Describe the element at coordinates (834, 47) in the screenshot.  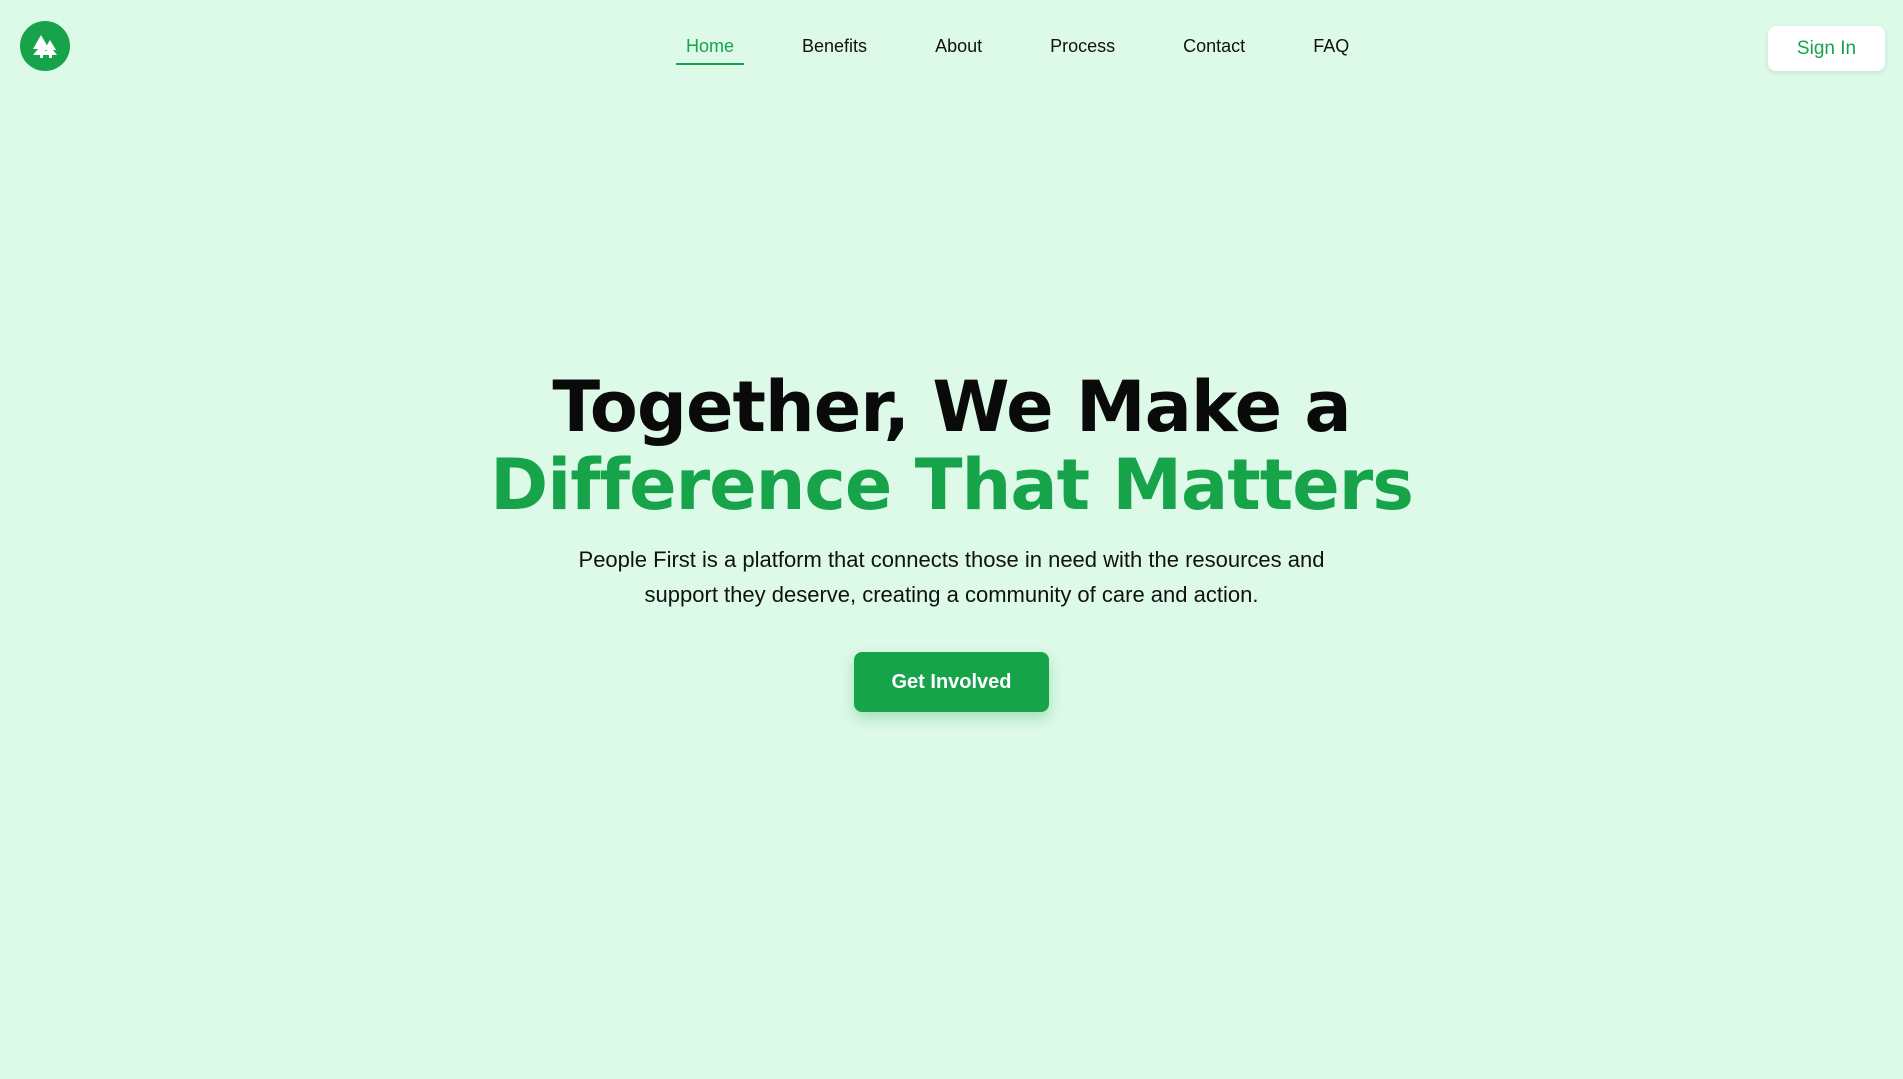
I see `nav-item-benefits: Benefits` at that location.